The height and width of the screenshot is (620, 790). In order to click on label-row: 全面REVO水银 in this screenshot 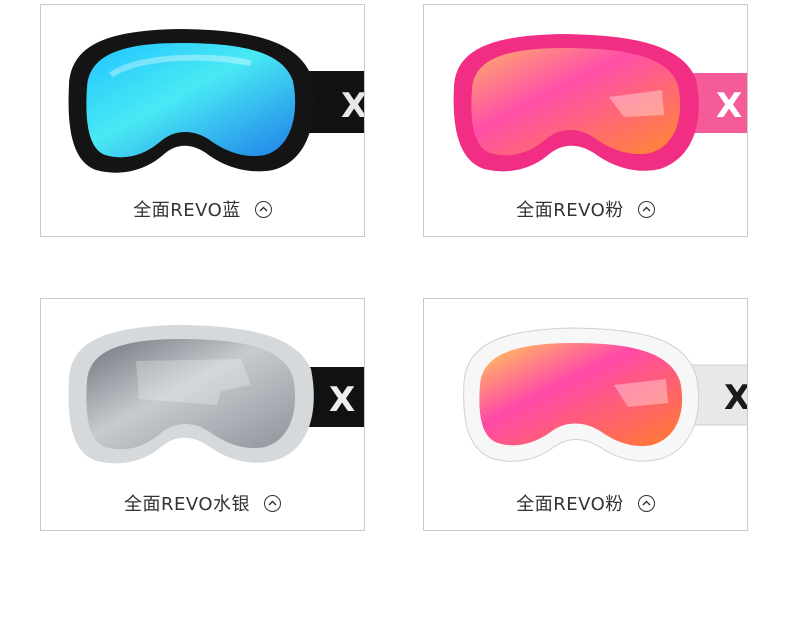, I will do `click(202, 503)`.